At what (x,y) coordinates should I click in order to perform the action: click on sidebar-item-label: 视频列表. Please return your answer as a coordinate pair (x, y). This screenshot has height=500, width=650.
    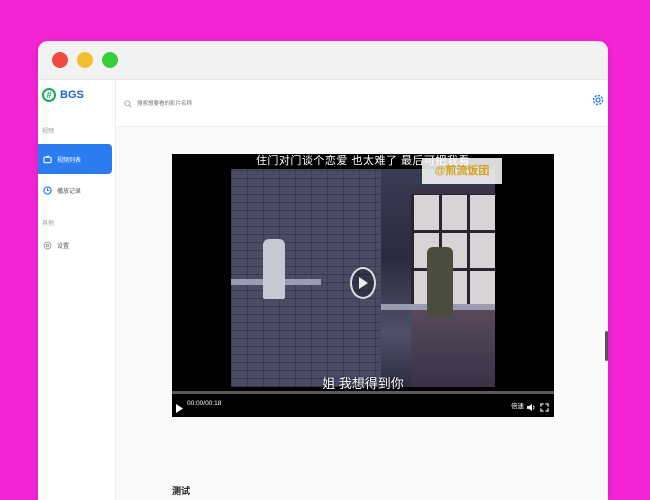
    Looking at the image, I should click on (69, 160).